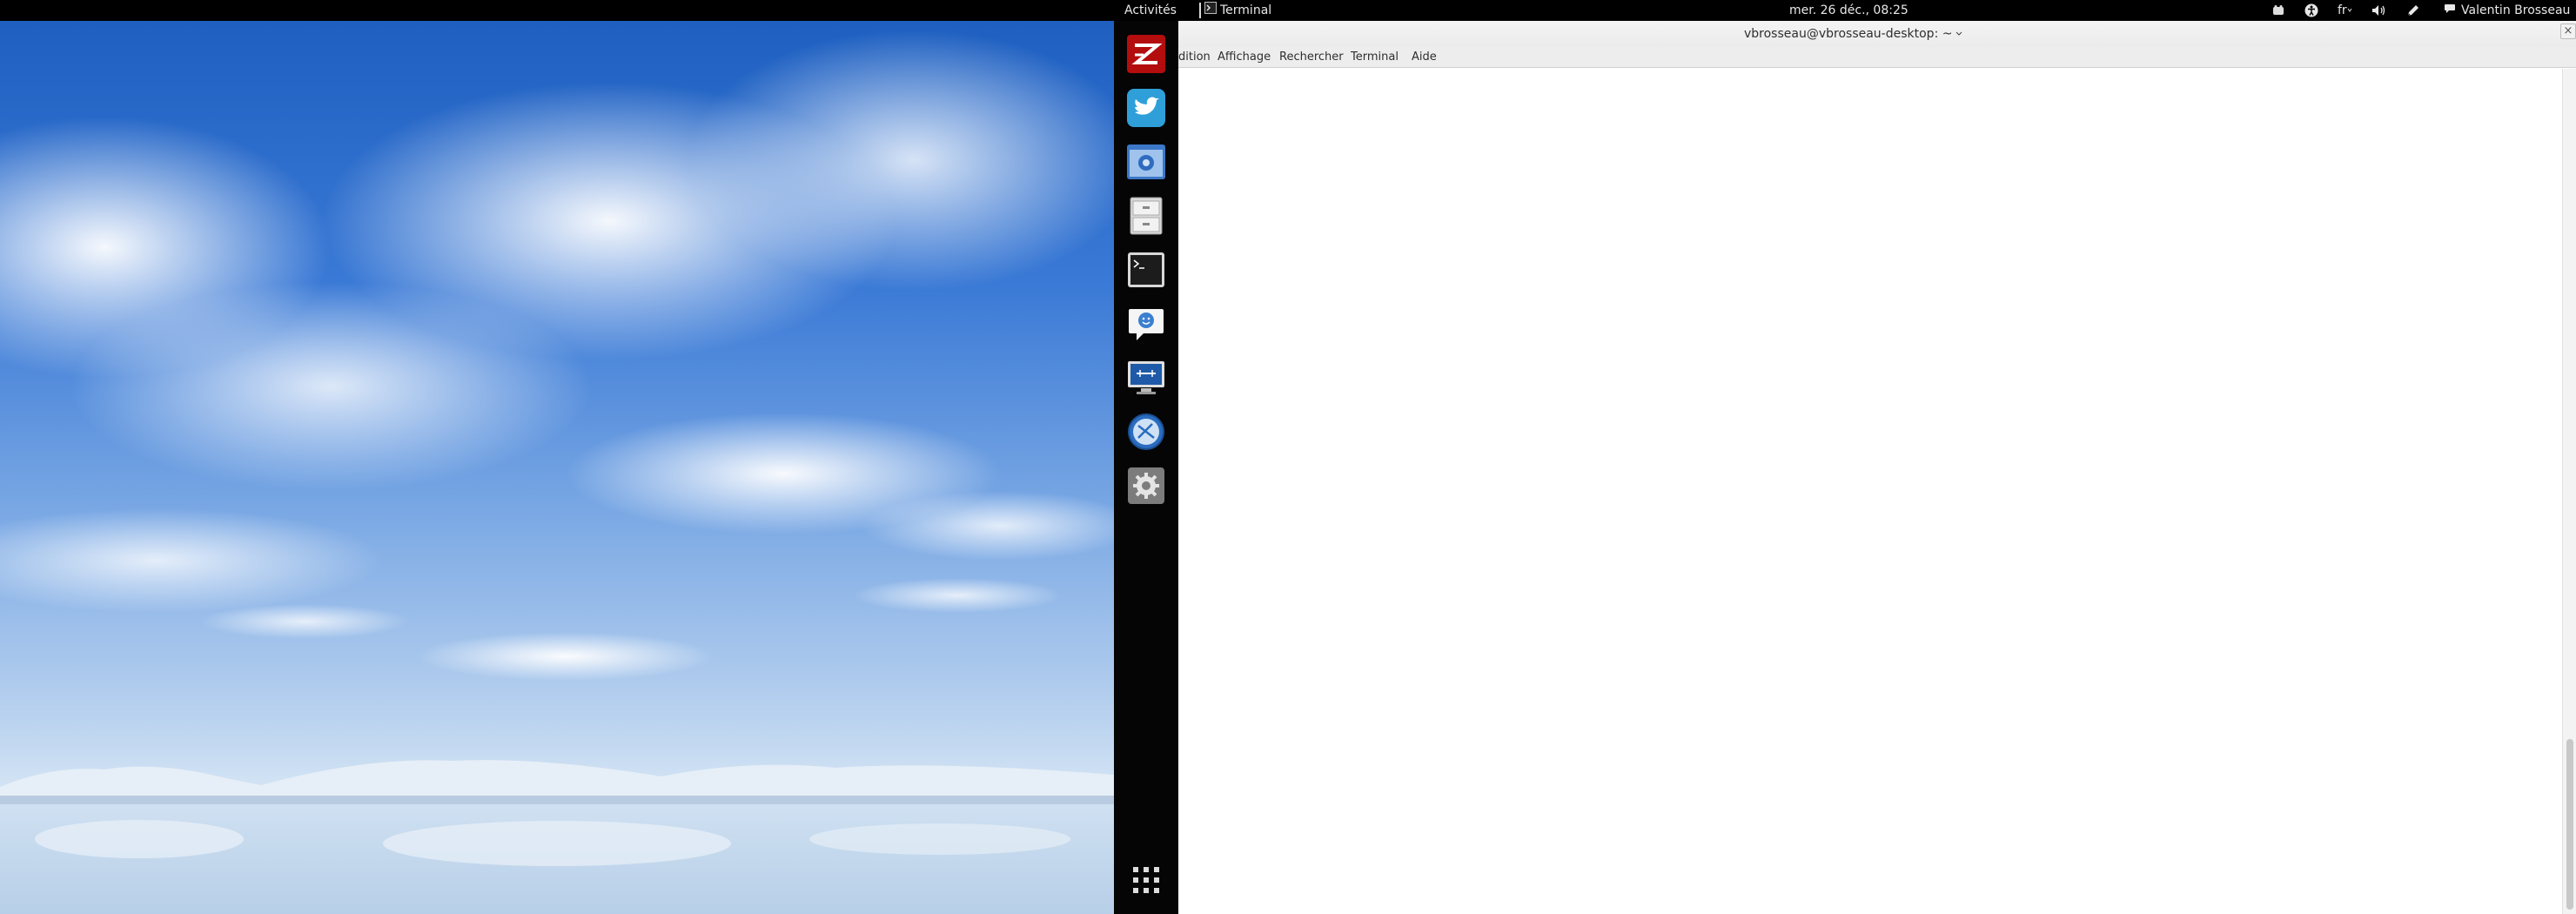  What do you see at coordinates (1146, 108) in the screenshot?
I see `twitter-icon` at bounding box center [1146, 108].